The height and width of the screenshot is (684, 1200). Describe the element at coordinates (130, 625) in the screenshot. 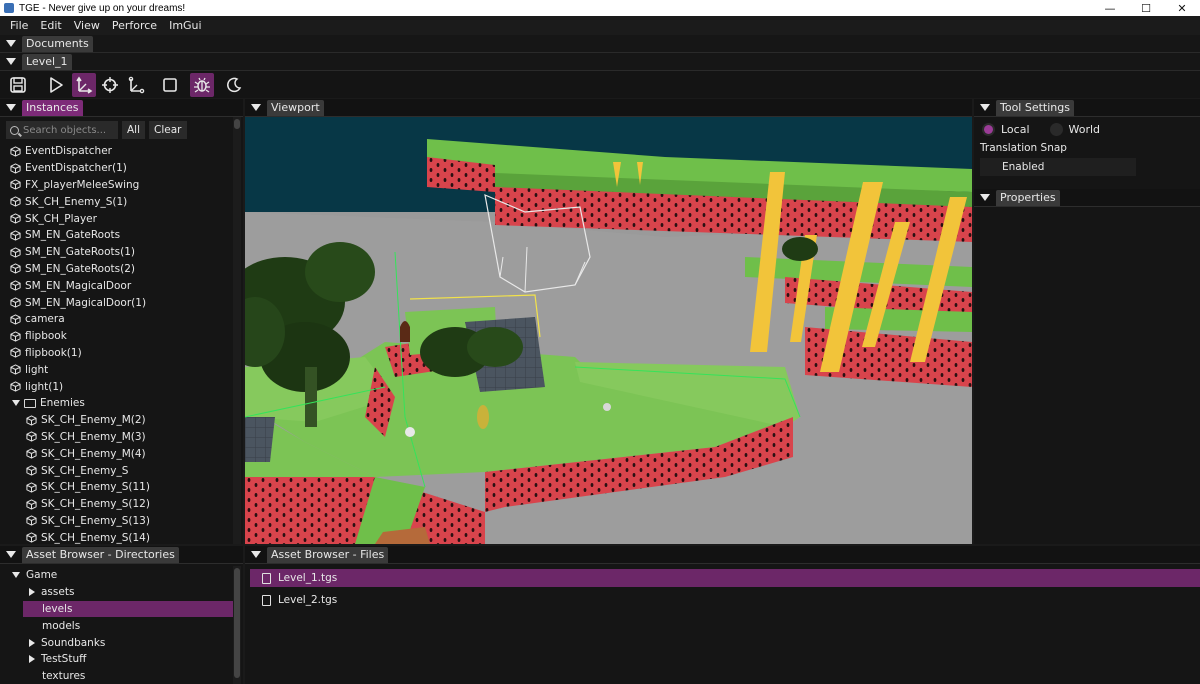

I see `dir-item: models` at that location.